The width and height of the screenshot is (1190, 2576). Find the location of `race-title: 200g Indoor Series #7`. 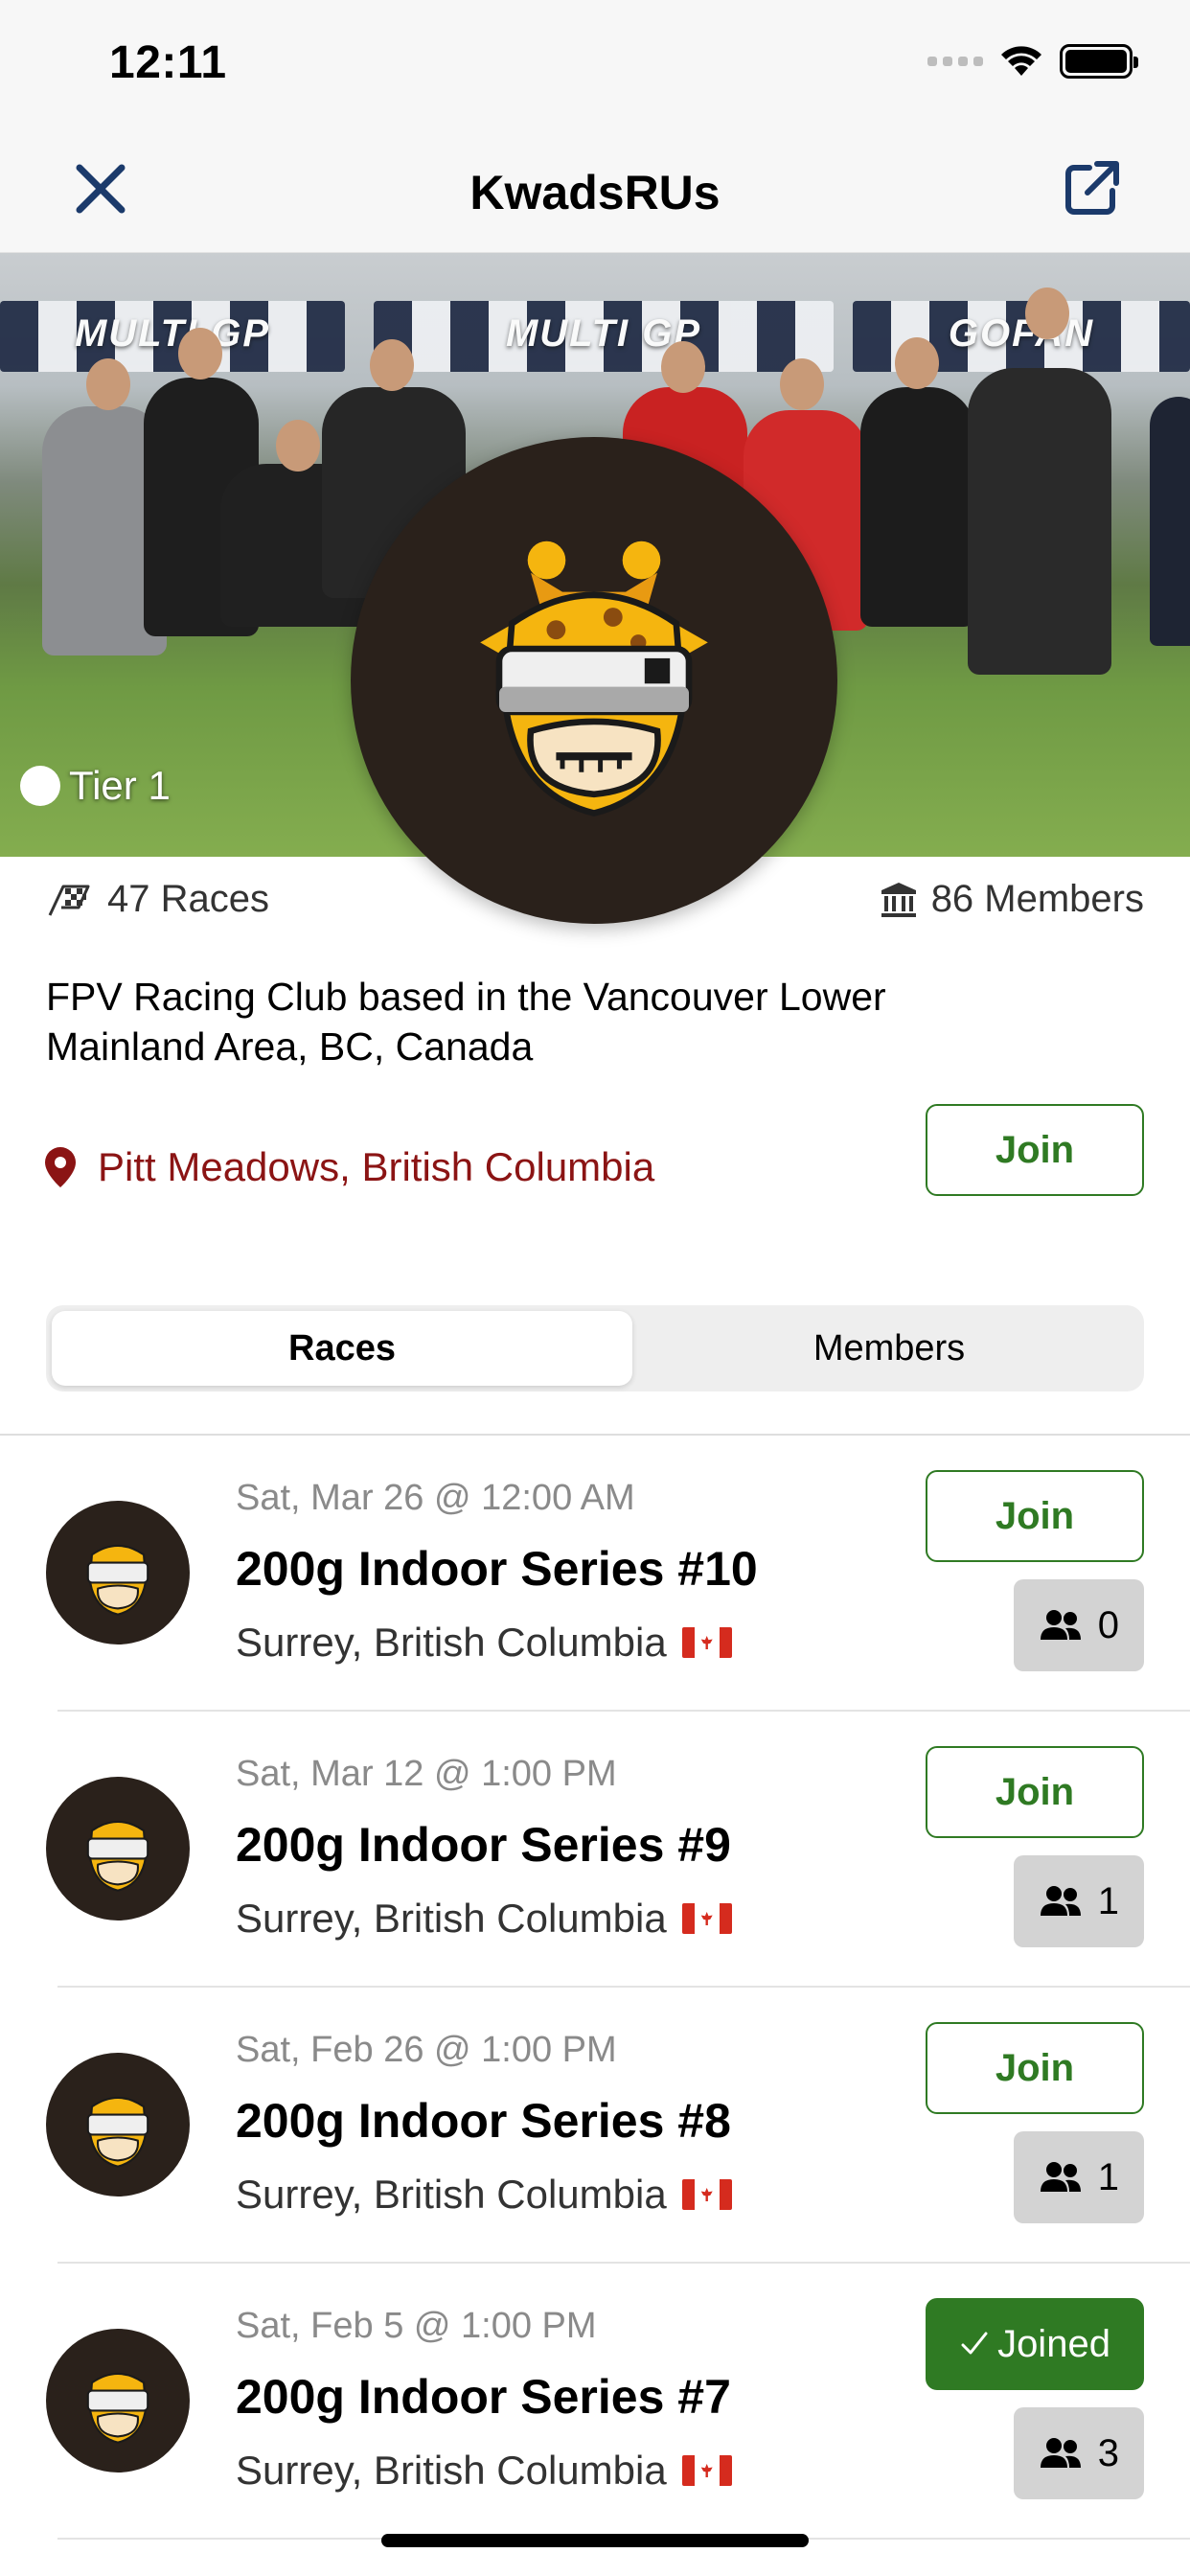

race-title: 200g Indoor Series #7 is located at coordinates (484, 2397).